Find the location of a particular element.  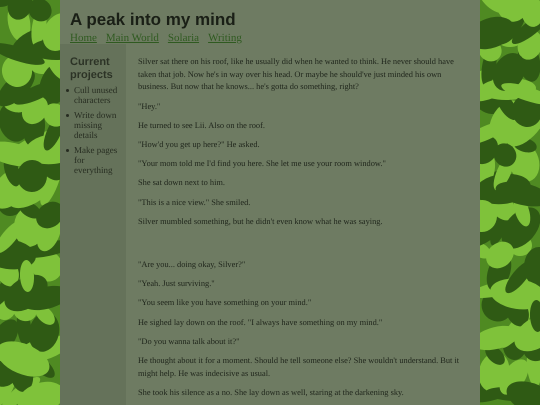

sidebar-title: Current projects is located at coordinates (92, 69).